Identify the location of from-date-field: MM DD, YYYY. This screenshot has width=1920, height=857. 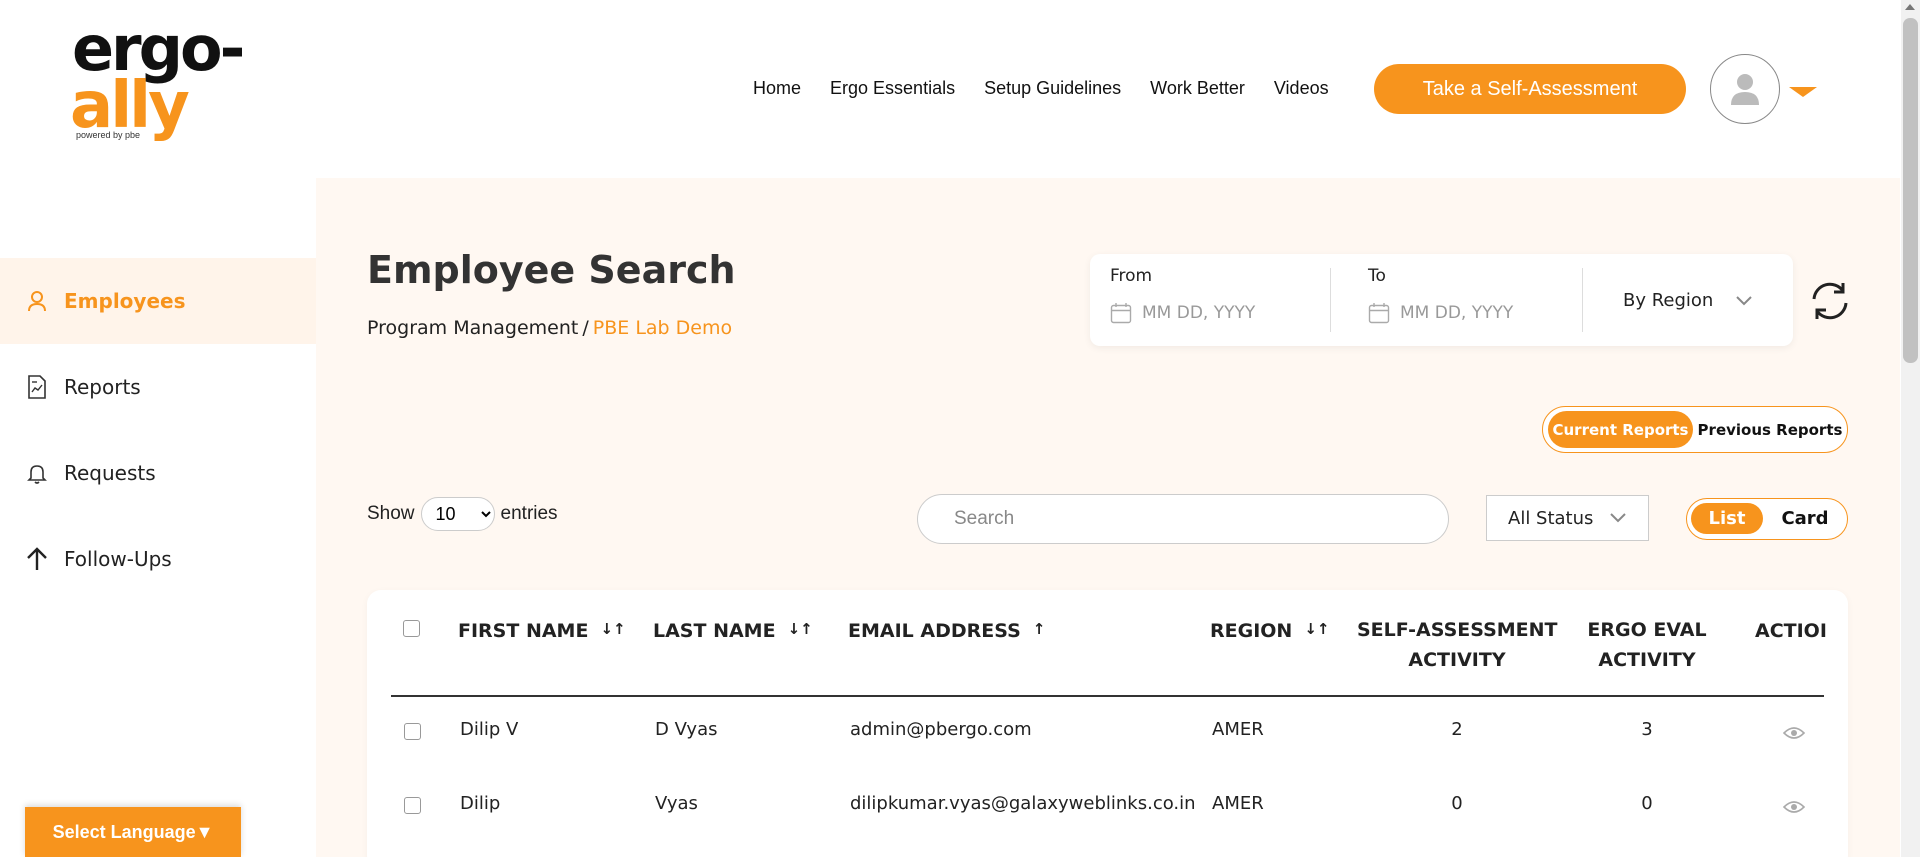
(1182, 313).